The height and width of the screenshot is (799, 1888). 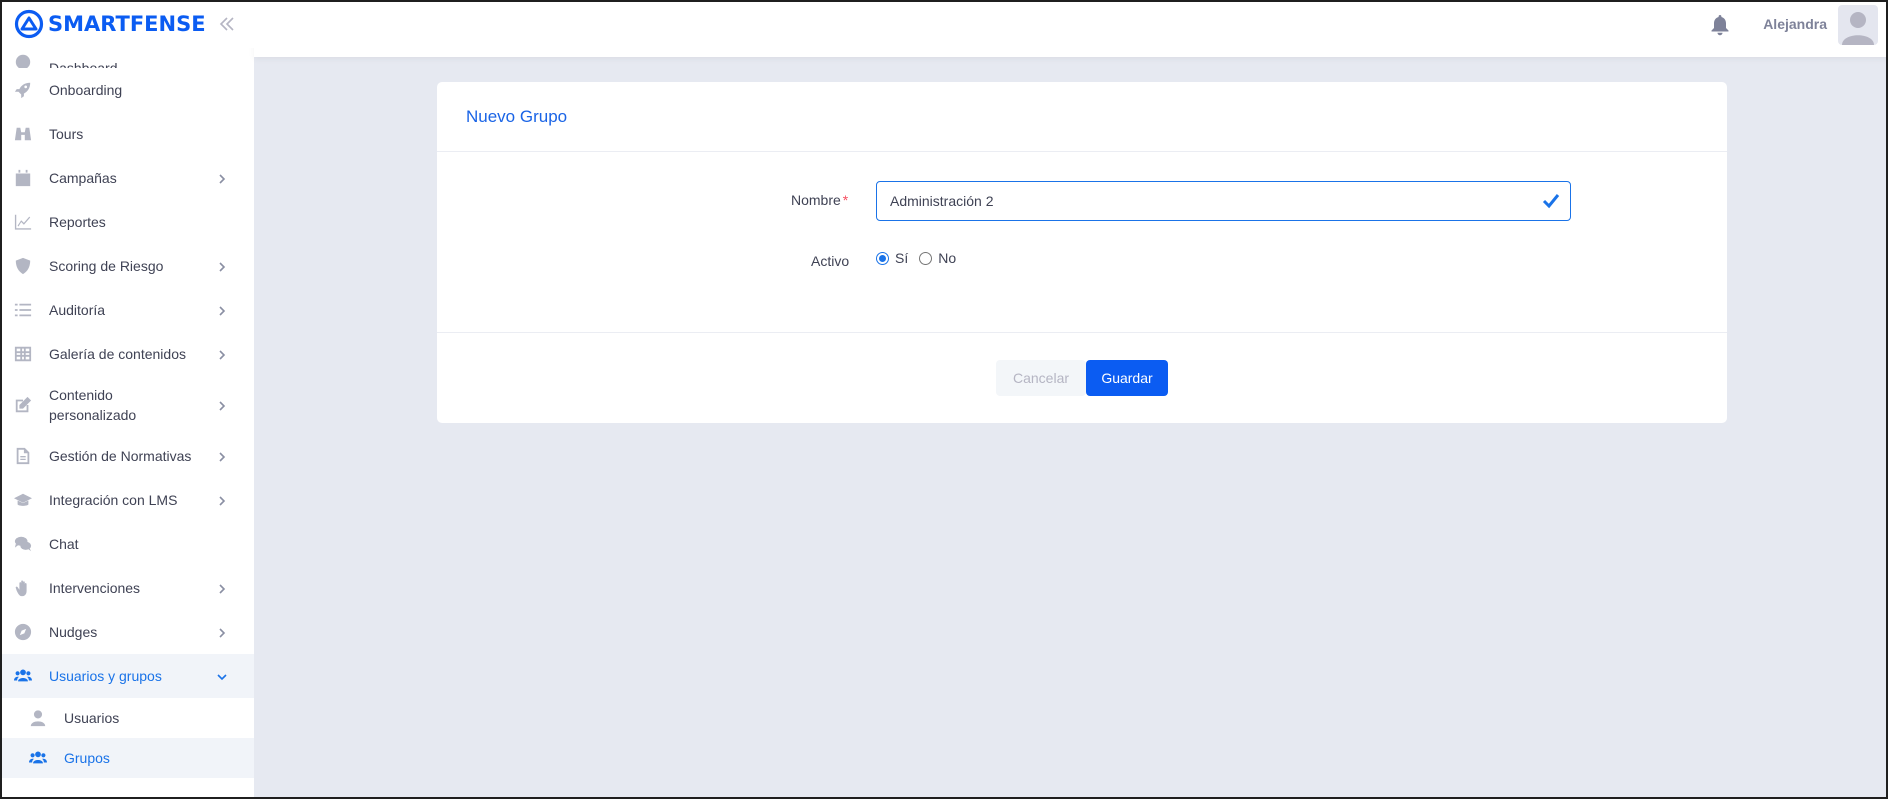 What do you see at coordinates (127, 544) in the screenshot?
I see `sidebar-item-chat: Chat` at bounding box center [127, 544].